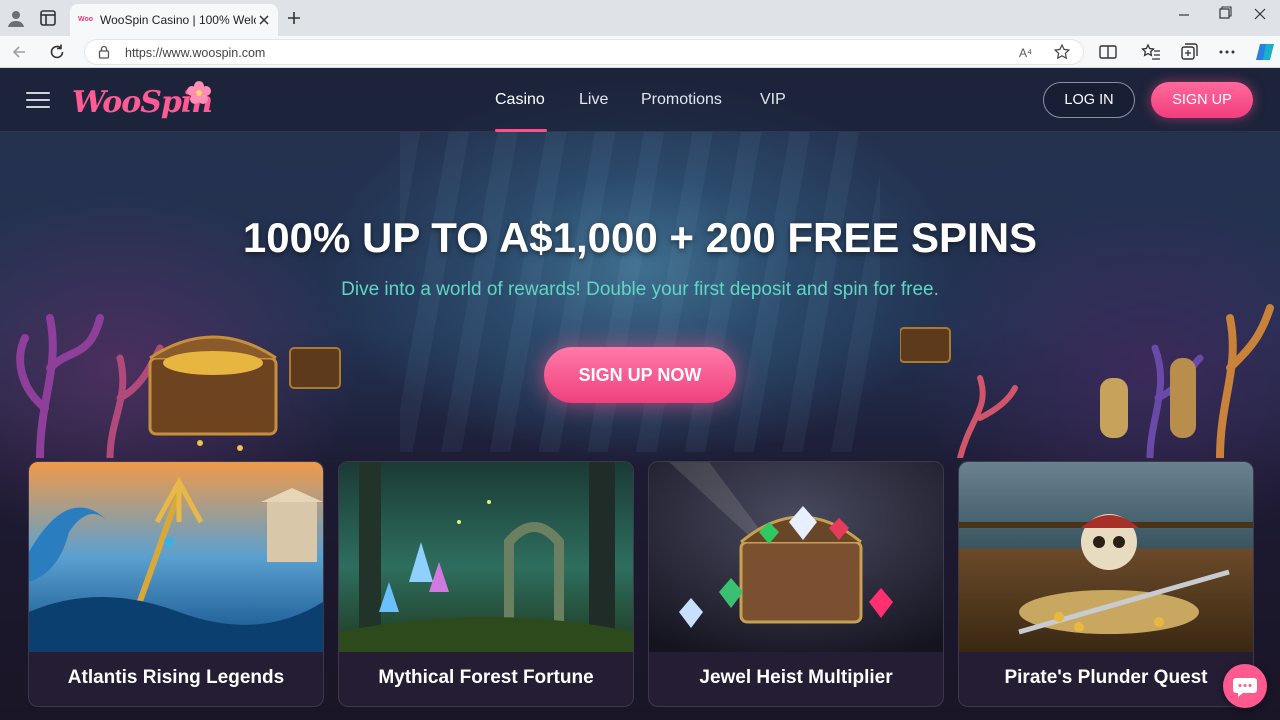 This screenshot has height=720, width=1280. What do you see at coordinates (104, 52) in the screenshot?
I see `lock-icon` at bounding box center [104, 52].